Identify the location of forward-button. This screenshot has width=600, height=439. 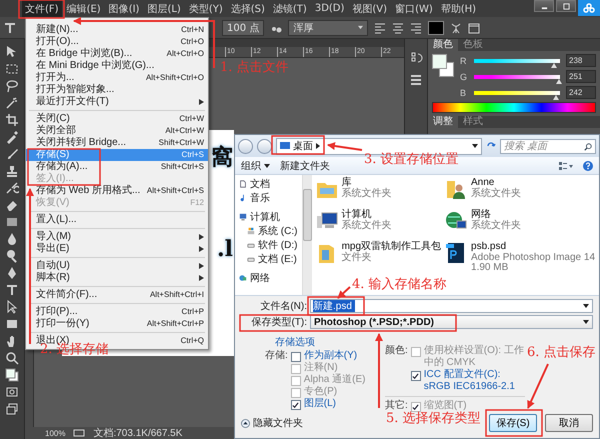
(264, 146).